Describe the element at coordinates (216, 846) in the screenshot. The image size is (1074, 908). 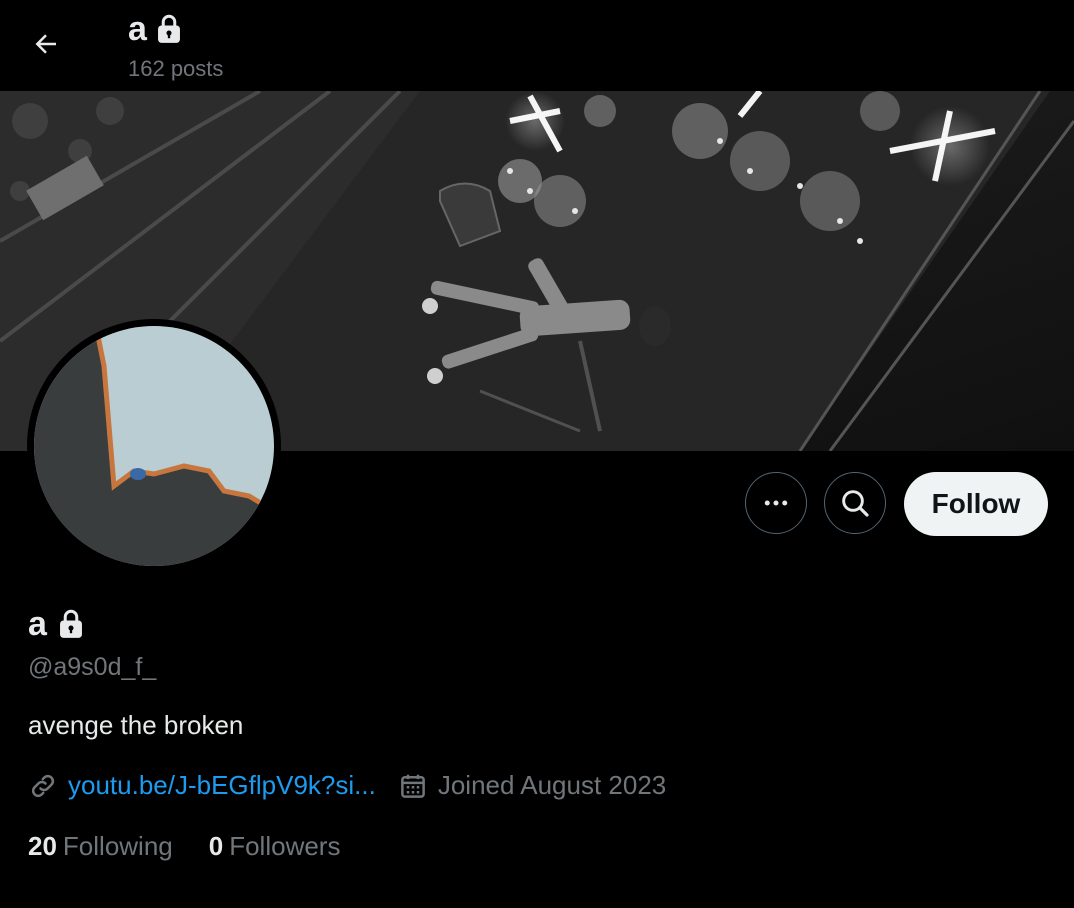
I see `followers-count: 0` at that location.